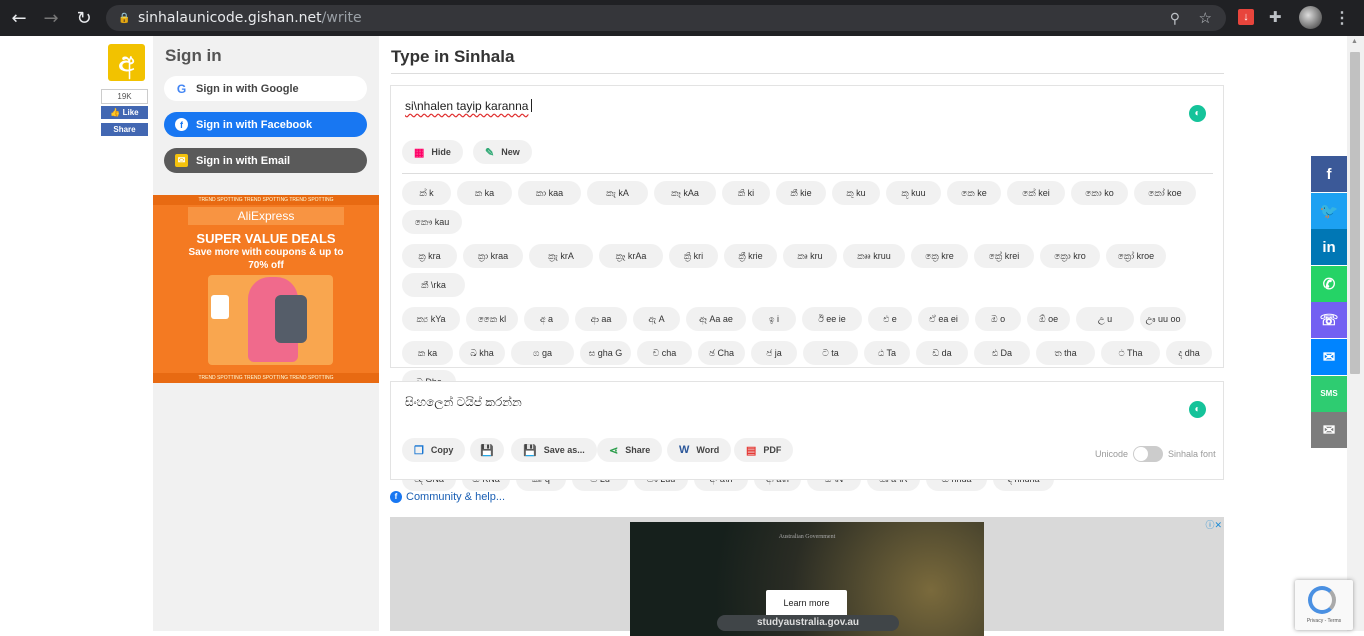 This screenshot has width=1364, height=636. What do you see at coordinates (716, 319) in the screenshot?
I see `sinhala-key: ඈ Aa ae` at bounding box center [716, 319].